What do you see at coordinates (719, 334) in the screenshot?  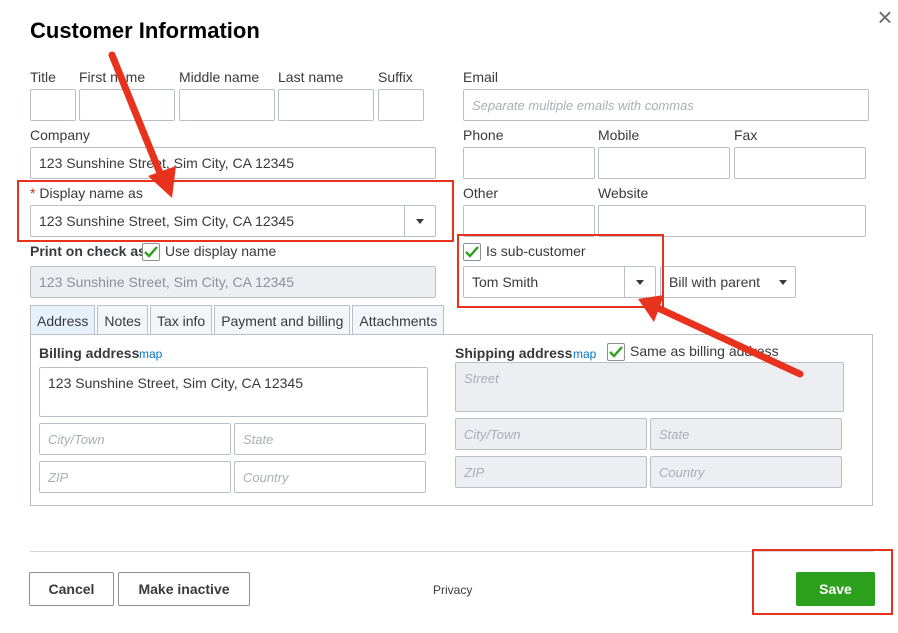 I see `arrow-to-sub-customer` at bounding box center [719, 334].